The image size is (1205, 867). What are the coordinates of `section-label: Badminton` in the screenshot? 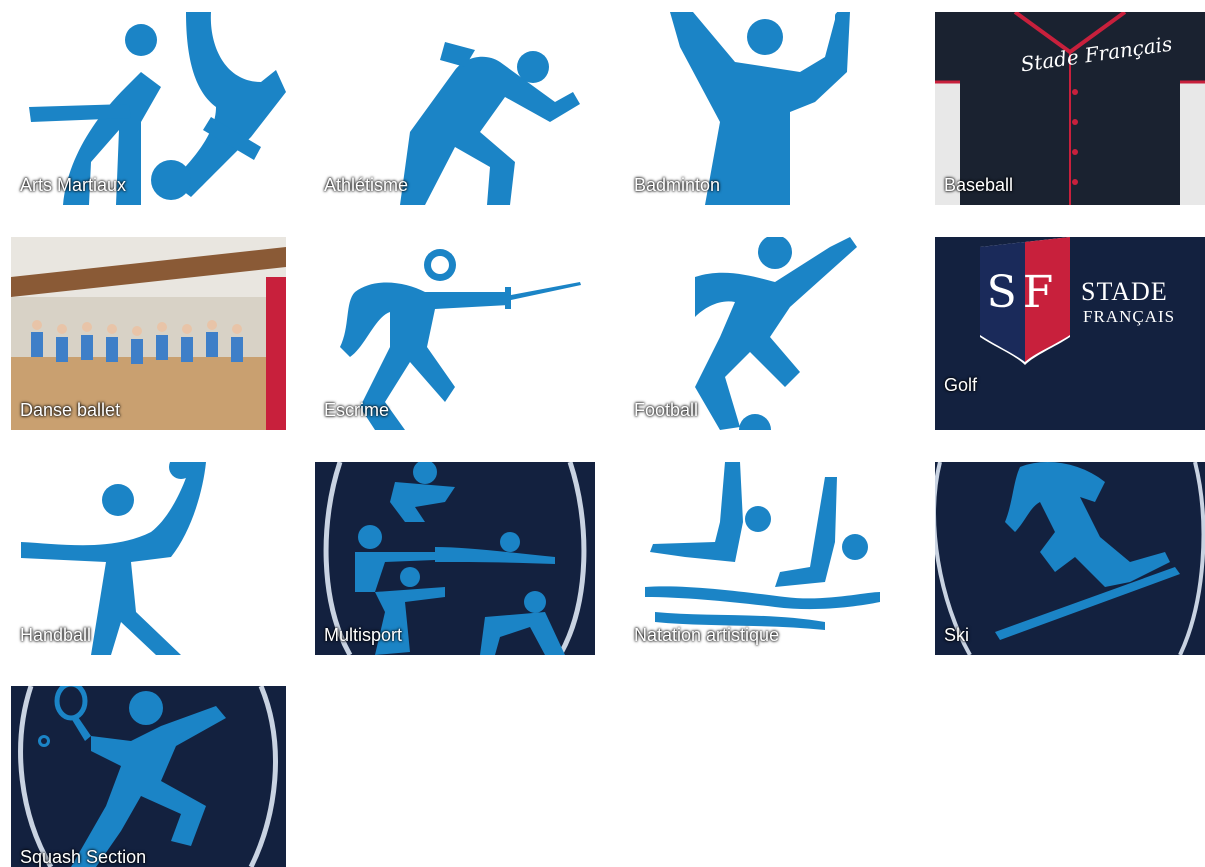 It's located at (677, 185).